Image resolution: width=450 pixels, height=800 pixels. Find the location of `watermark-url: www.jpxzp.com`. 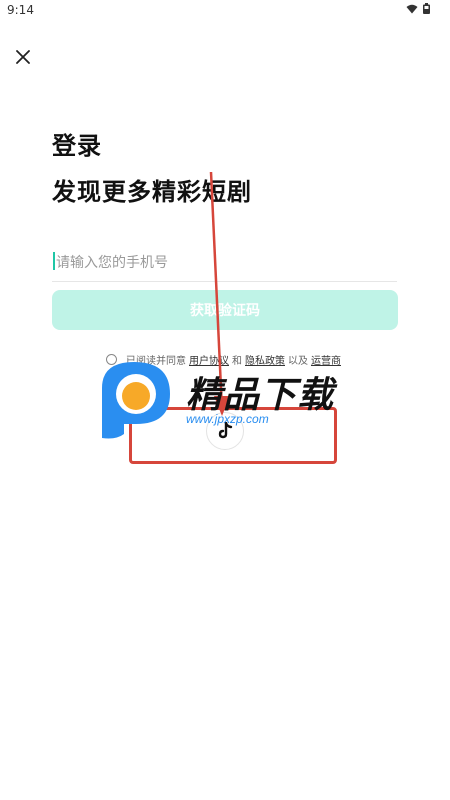

watermark-url: www.jpxzp.com is located at coordinates (227, 419).